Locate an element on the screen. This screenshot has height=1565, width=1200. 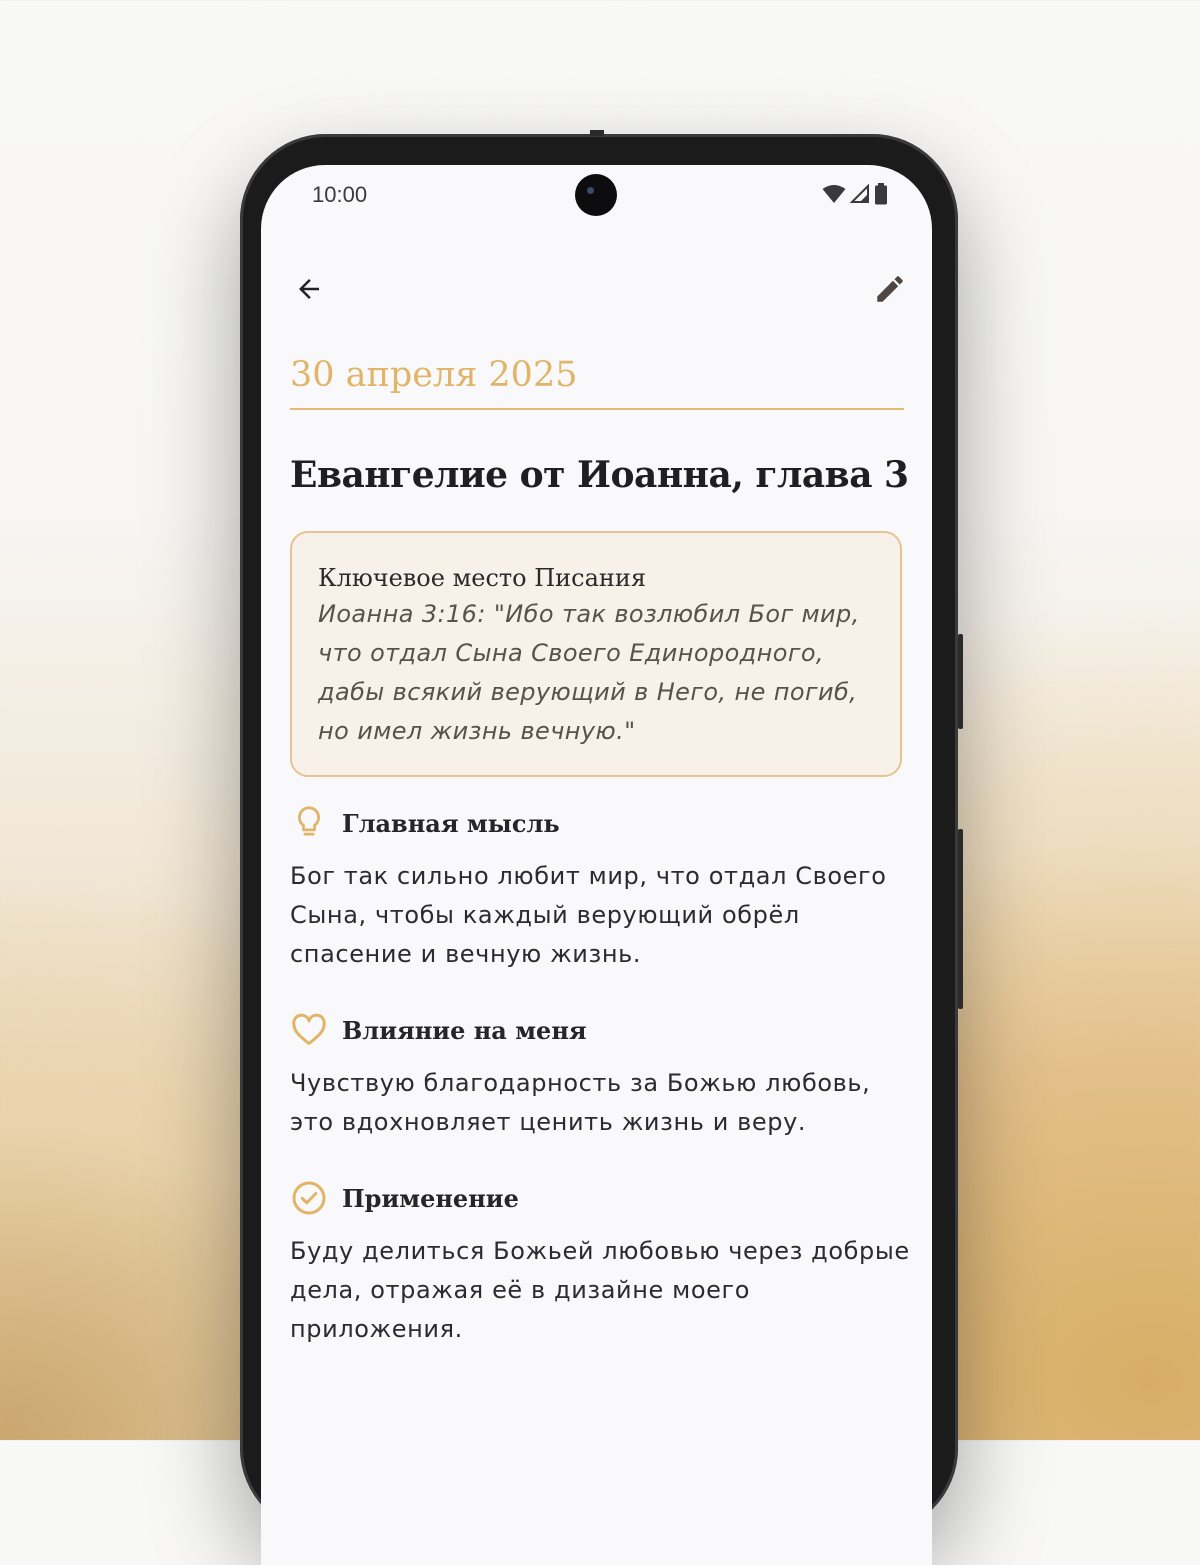
check-circle-icon is located at coordinates (309, 1198).